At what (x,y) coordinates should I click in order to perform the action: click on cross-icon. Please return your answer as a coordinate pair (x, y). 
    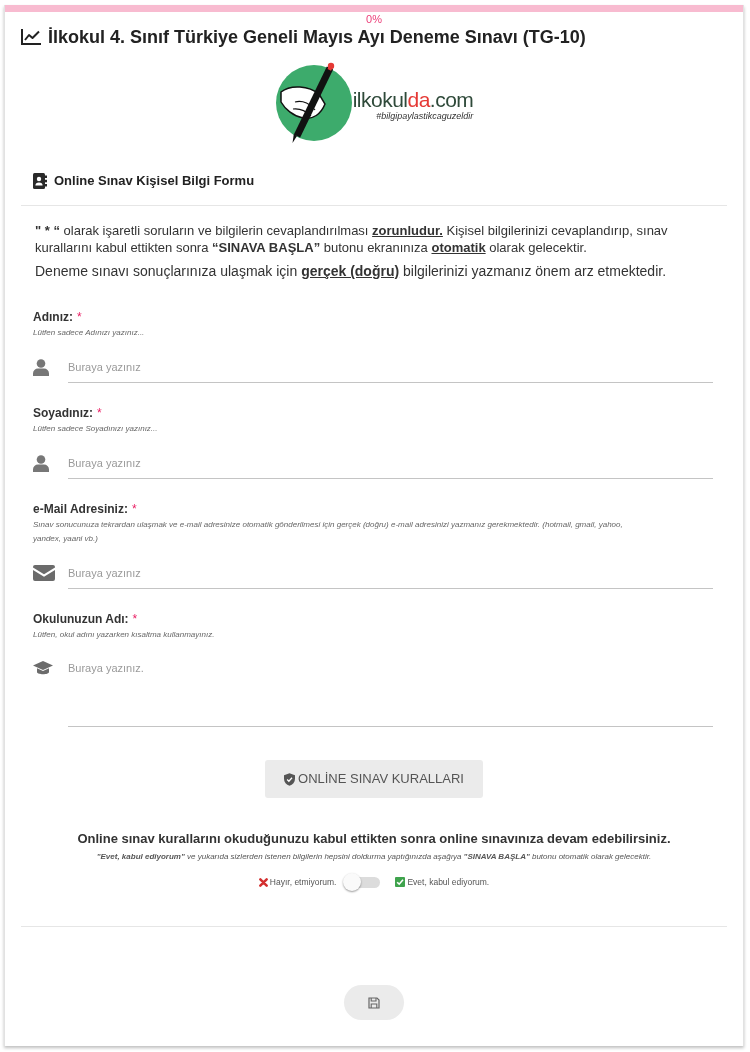
    Looking at the image, I should click on (263, 882).